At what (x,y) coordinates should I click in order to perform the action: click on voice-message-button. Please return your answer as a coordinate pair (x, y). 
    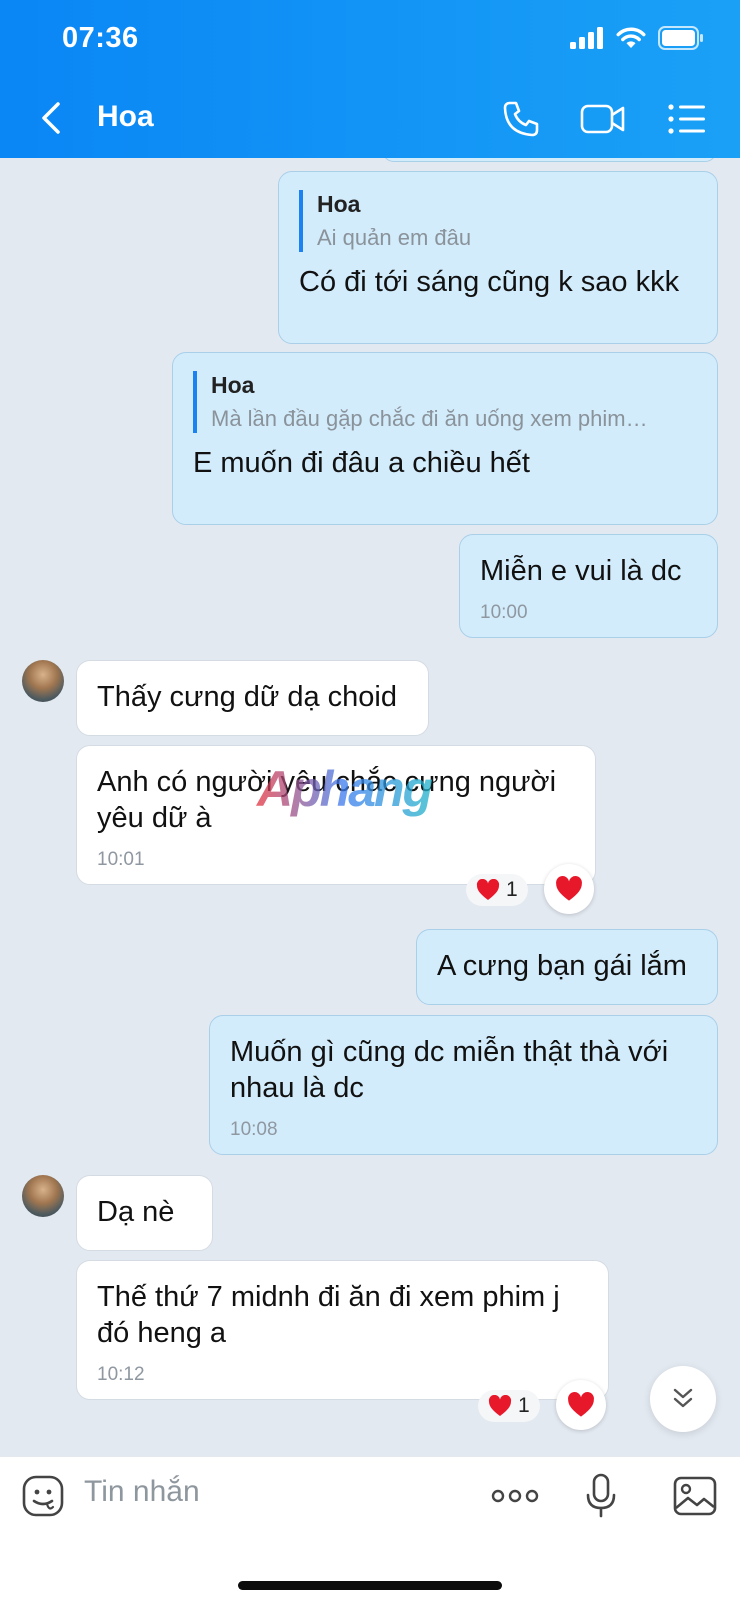
    Looking at the image, I should click on (601, 1496).